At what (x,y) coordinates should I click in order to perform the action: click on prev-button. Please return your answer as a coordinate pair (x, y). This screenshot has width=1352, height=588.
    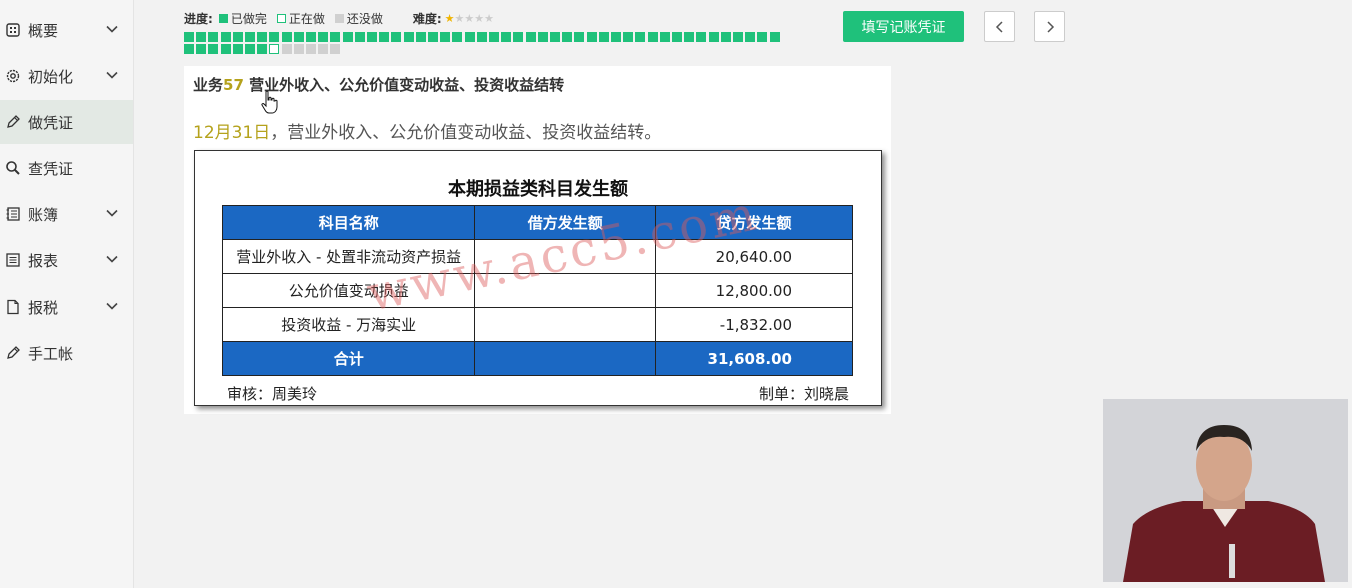
    Looking at the image, I should click on (999, 26).